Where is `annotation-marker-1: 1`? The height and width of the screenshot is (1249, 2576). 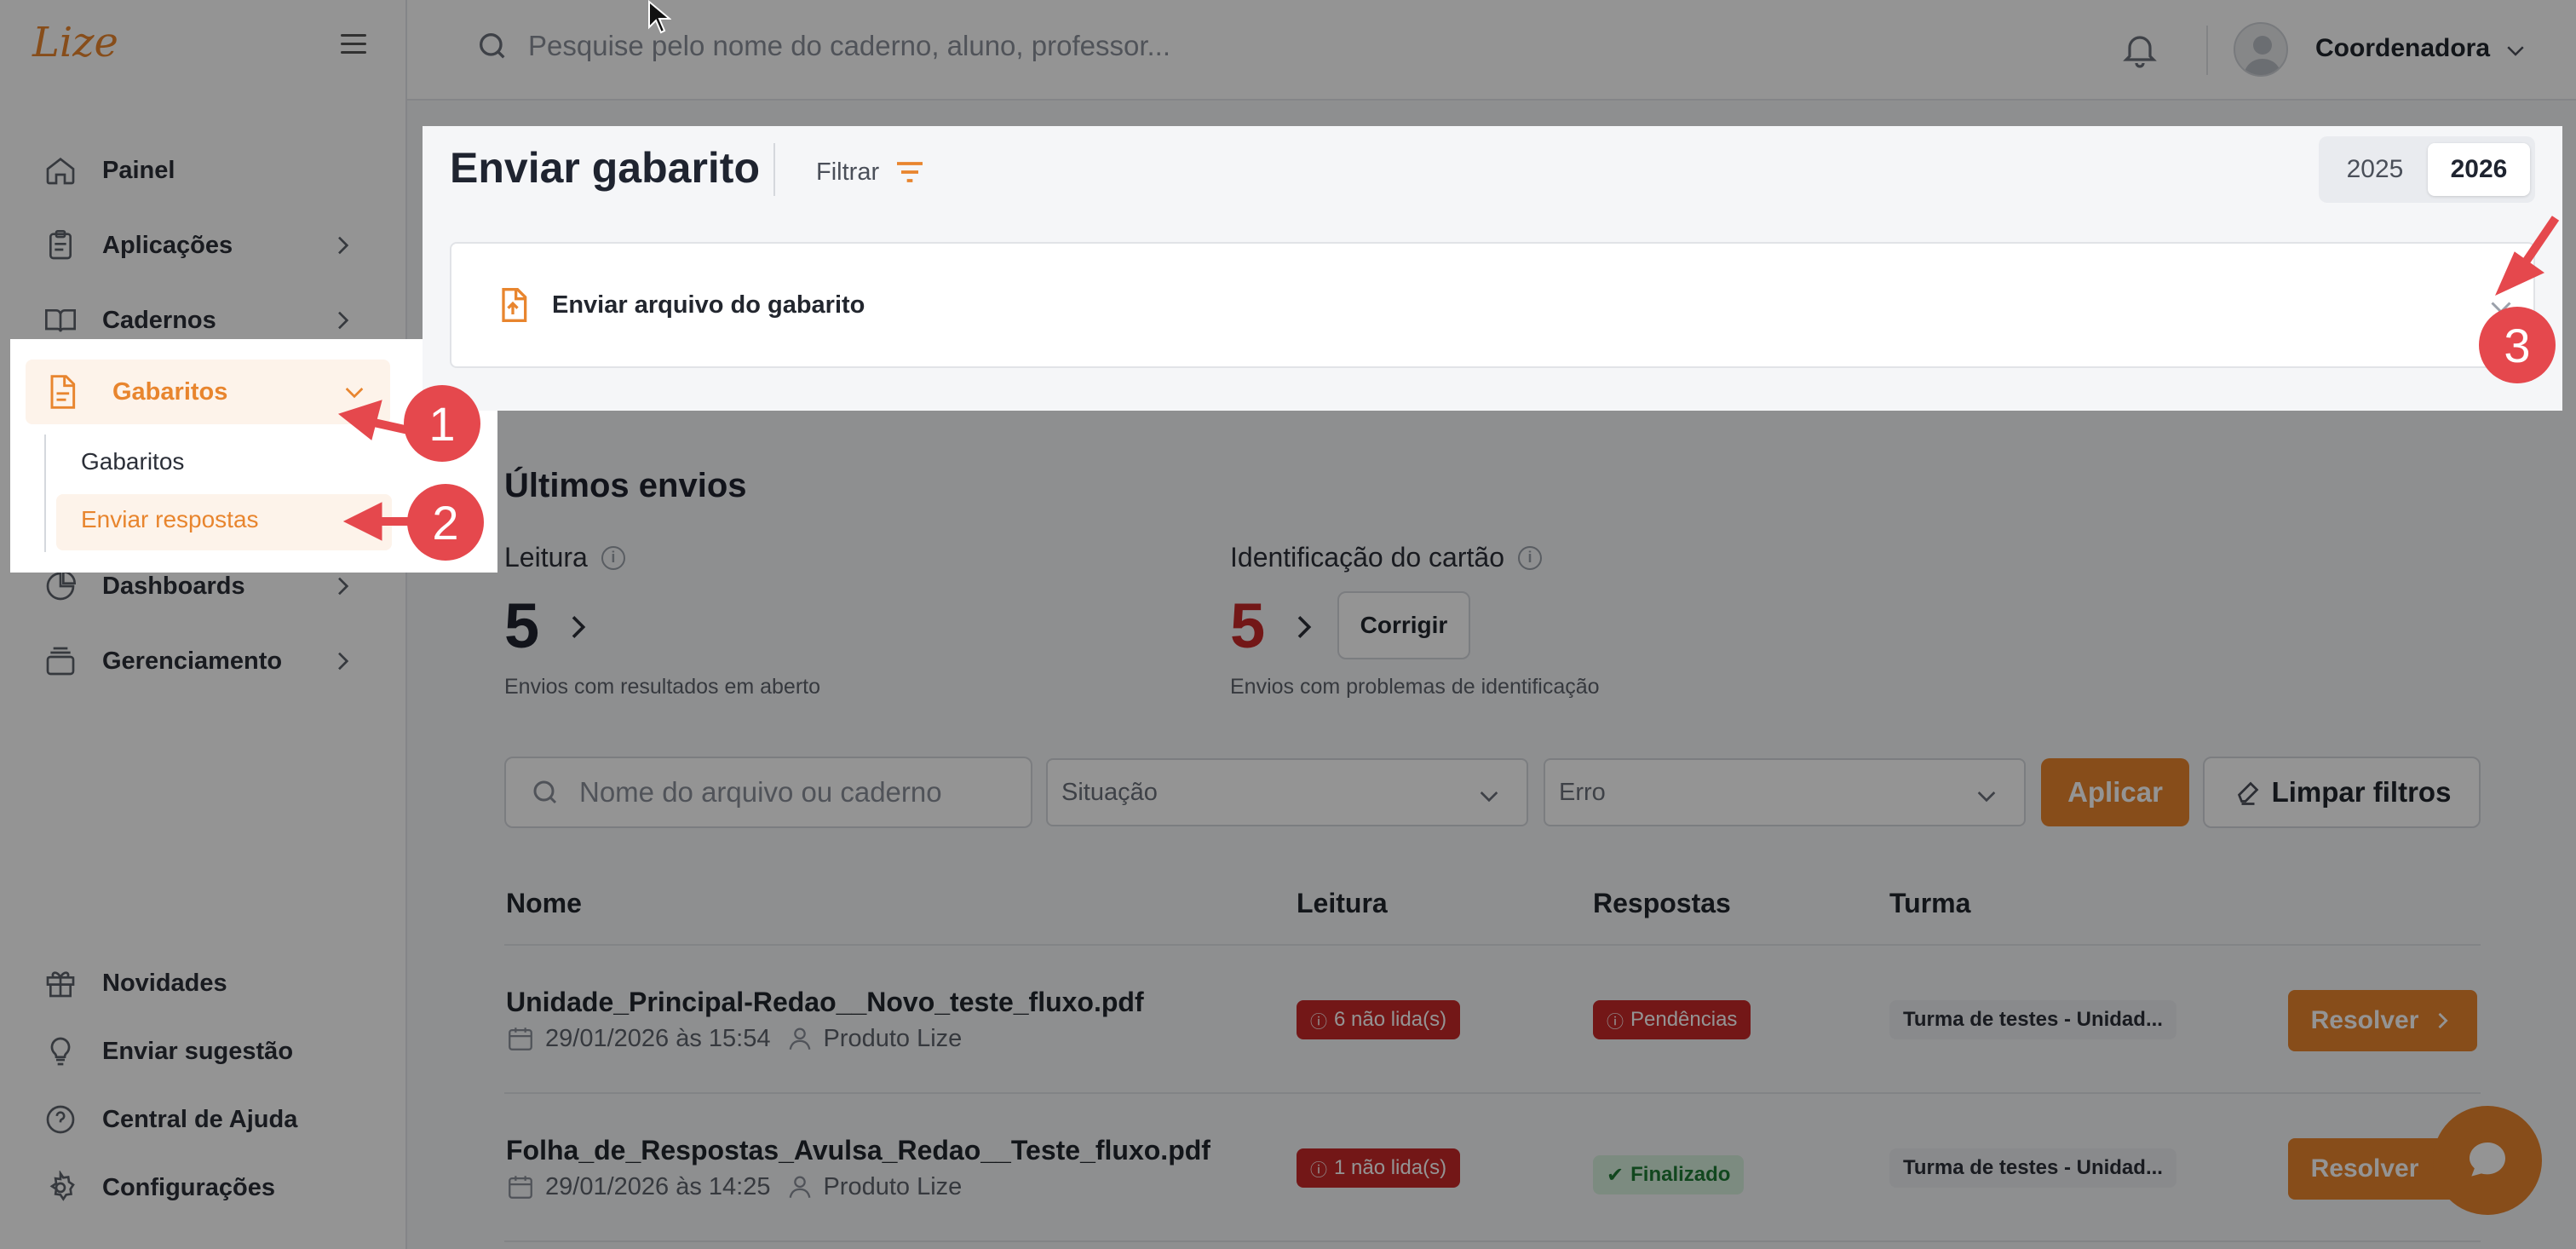 annotation-marker-1: 1 is located at coordinates (442, 423).